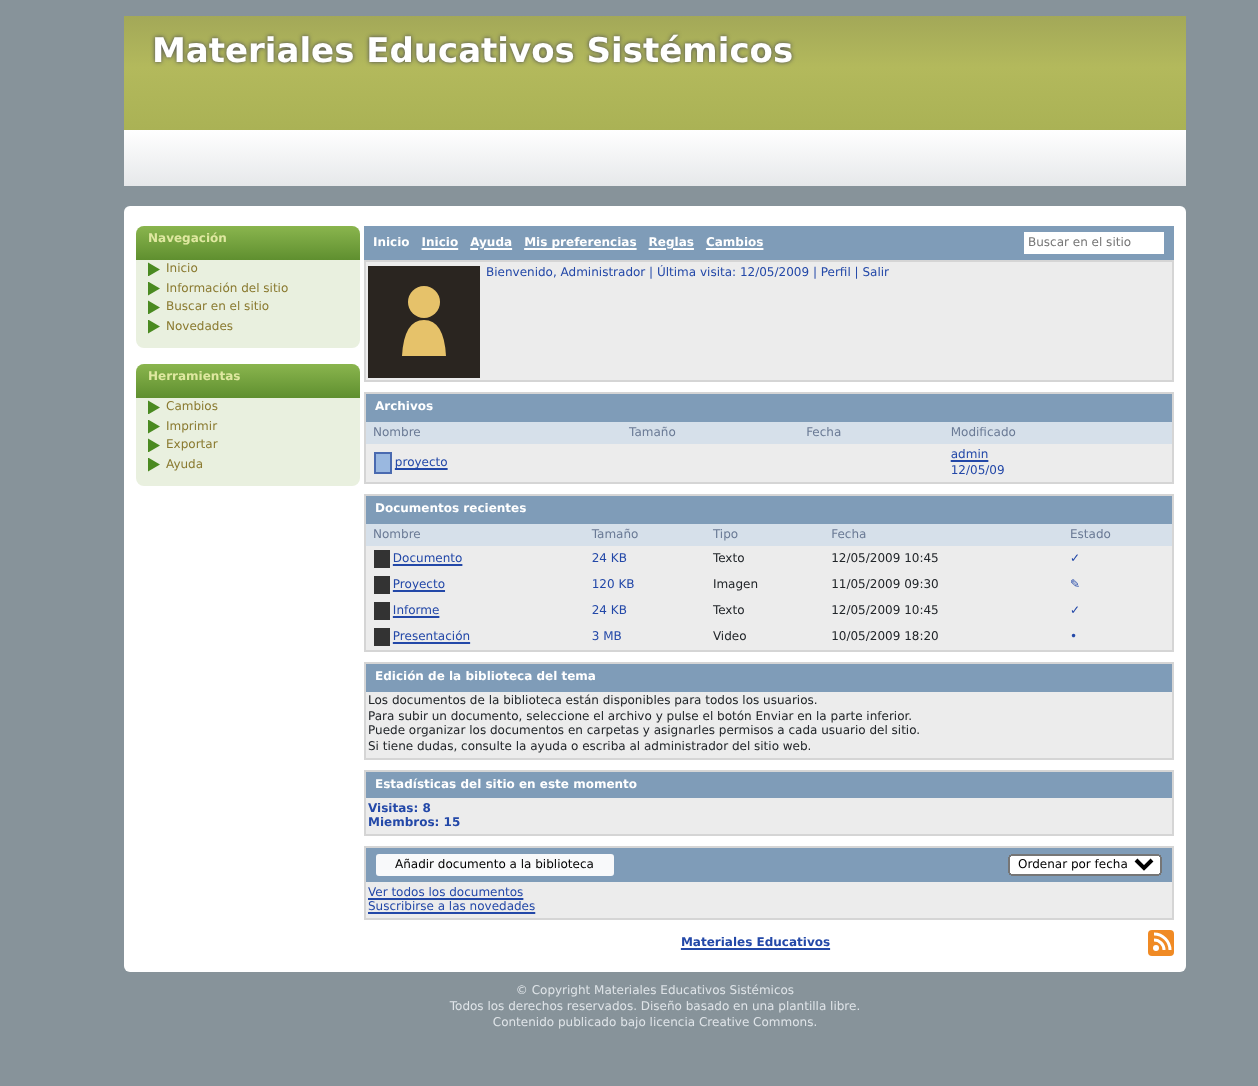 Image resolution: width=1258 pixels, height=1086 pixels. I want to click on document-icon, so click(382, 463).